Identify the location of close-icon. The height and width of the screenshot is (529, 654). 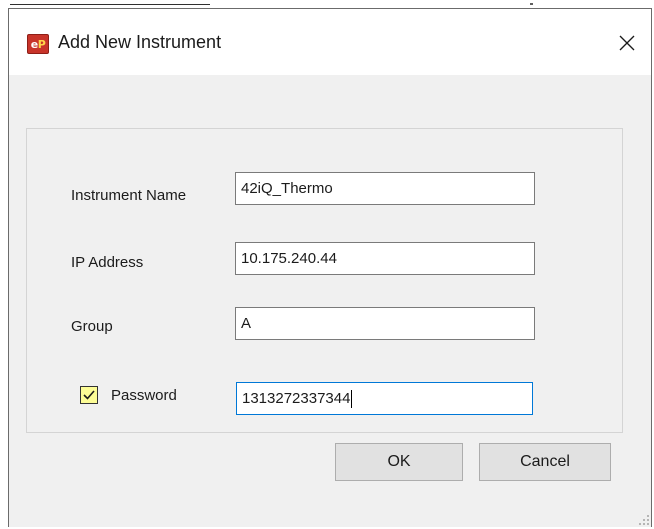
(627, 43).